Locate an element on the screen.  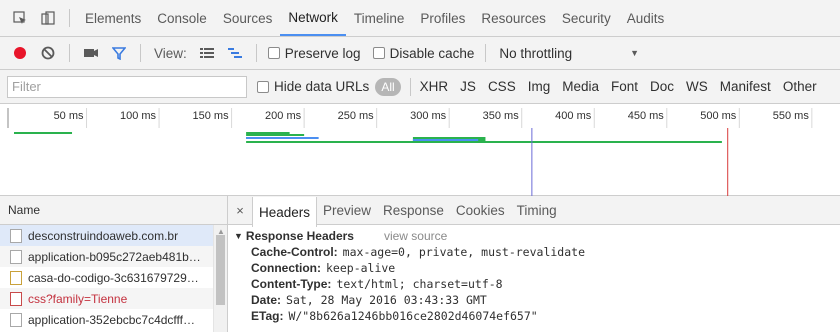
header-key: ETag: is located at coordinates (267, 316).